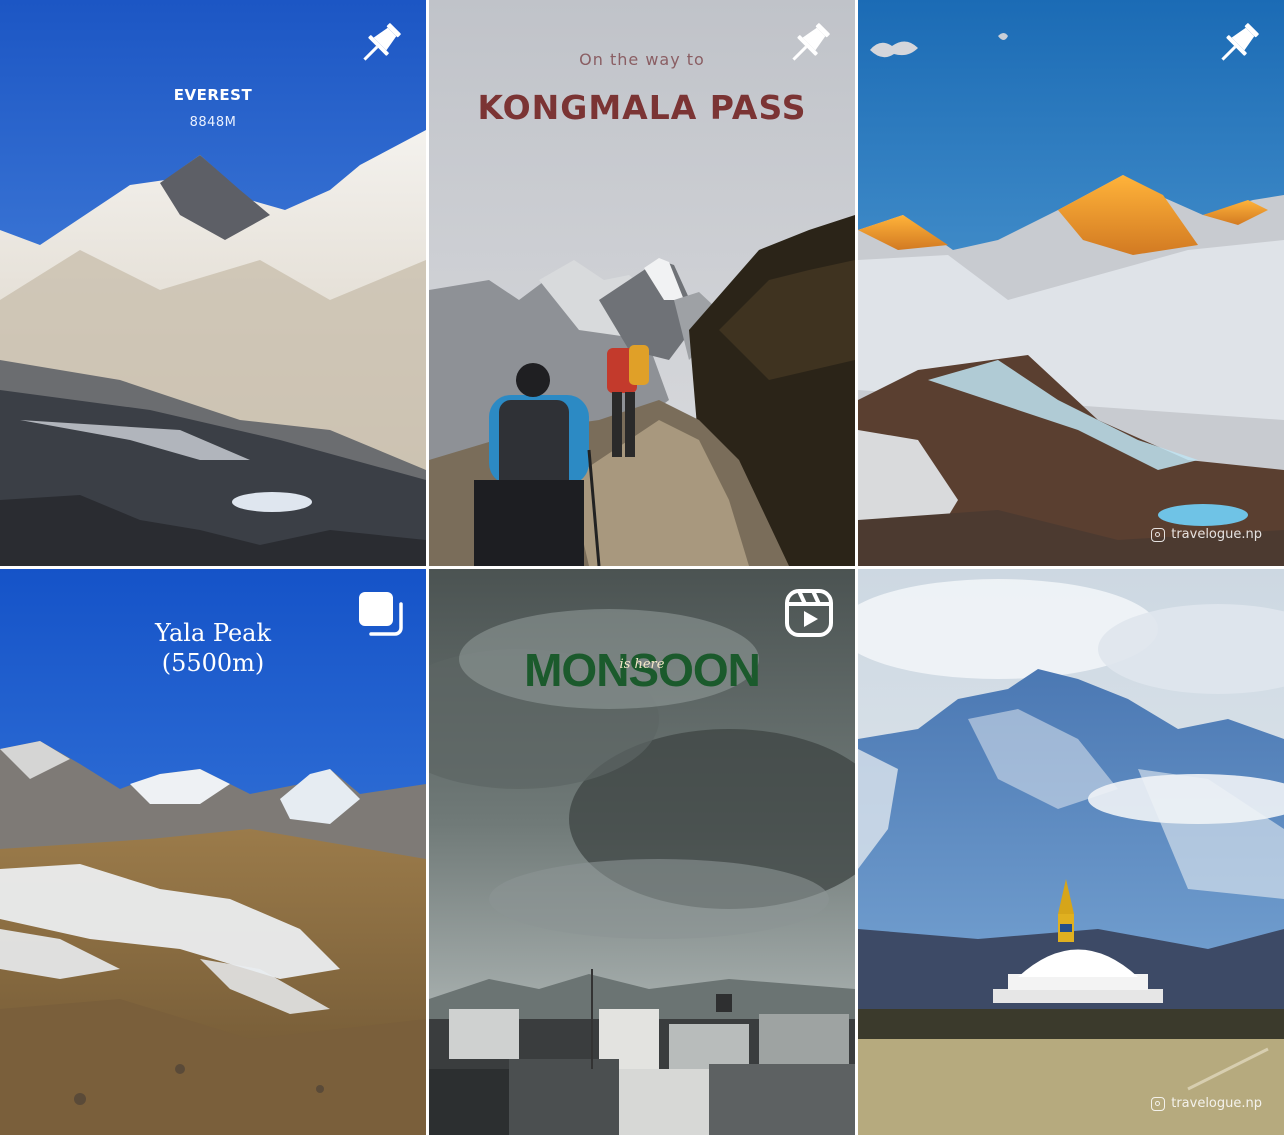 Image resolution: width=1284 pixels, height=1140 pixels. What do you see at coordinates (809, 613) in the screenshot?
I see `reels-icon` at bounding box center [809, 613].